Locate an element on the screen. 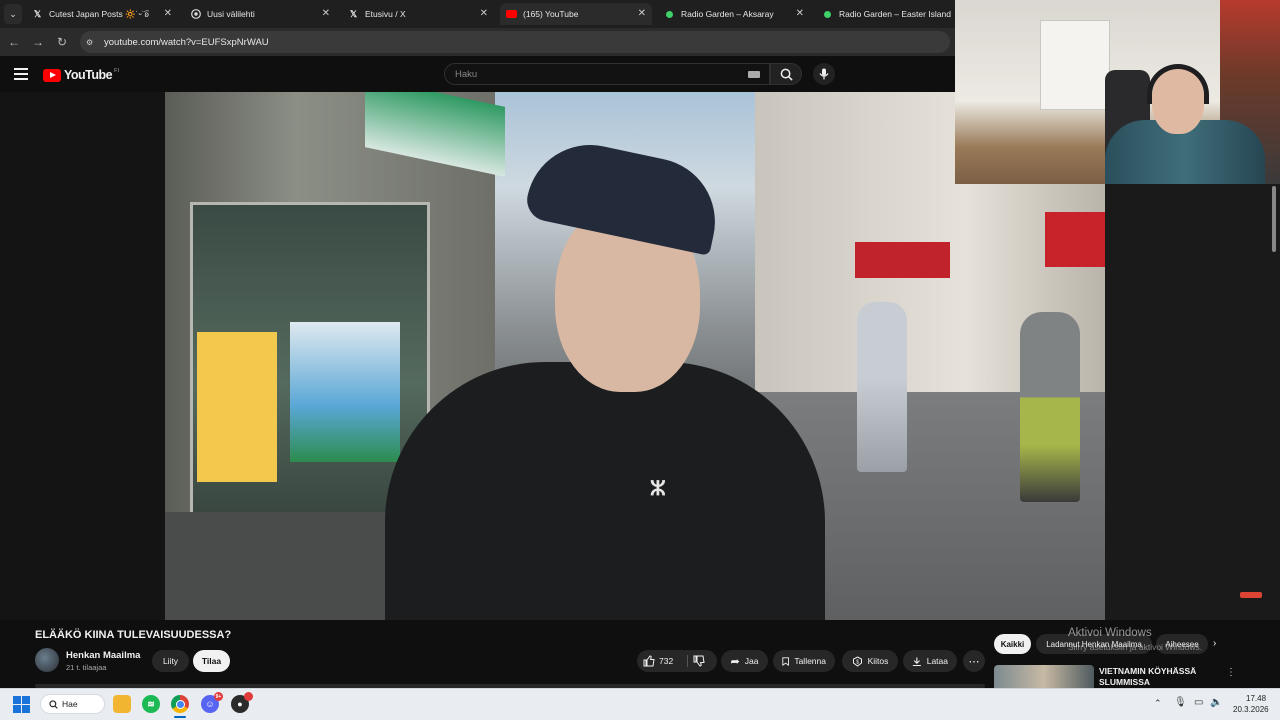 The height and width of the screenshot is (720, 1280). browser-tab-active: (165) YouTube ✕ is located at coordinates (576, 14).